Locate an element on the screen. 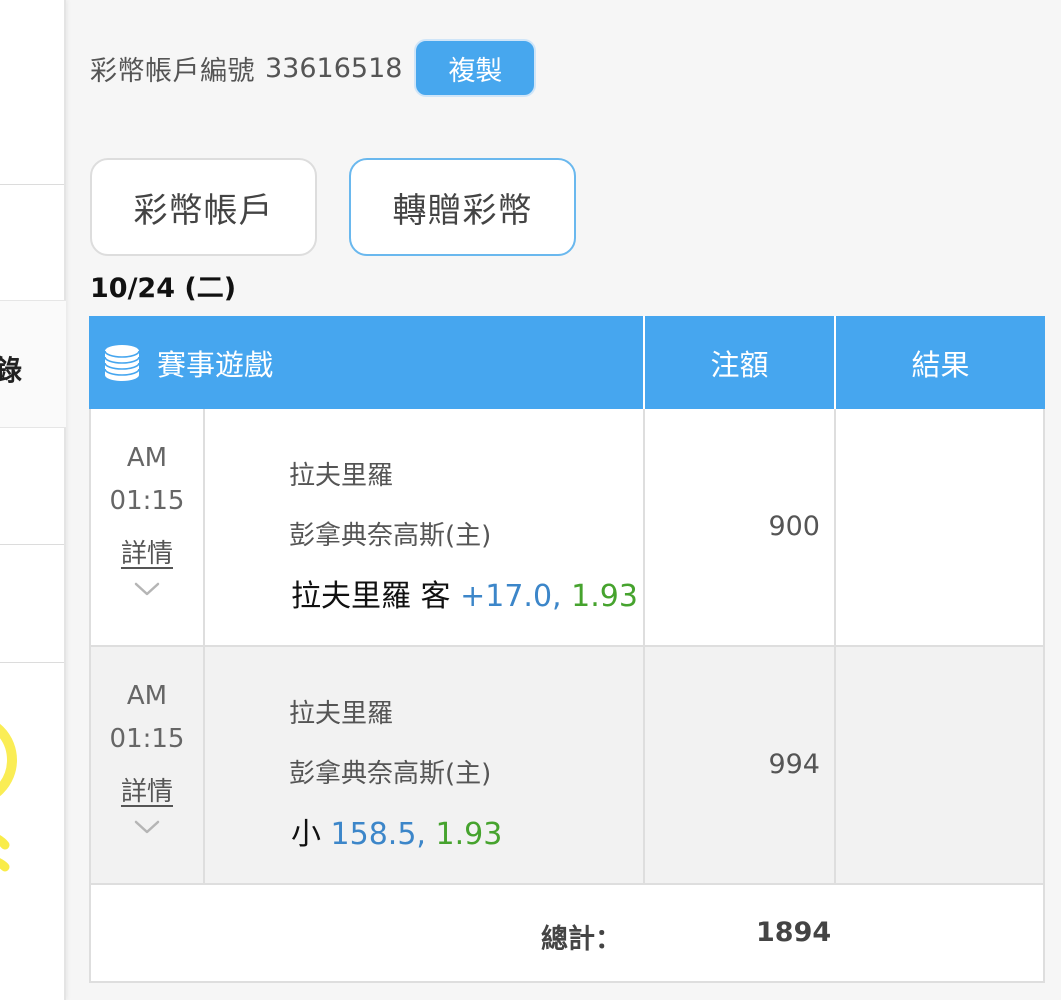  header-game-label: 賽事遊戲 is located at coordinates (215, 364).